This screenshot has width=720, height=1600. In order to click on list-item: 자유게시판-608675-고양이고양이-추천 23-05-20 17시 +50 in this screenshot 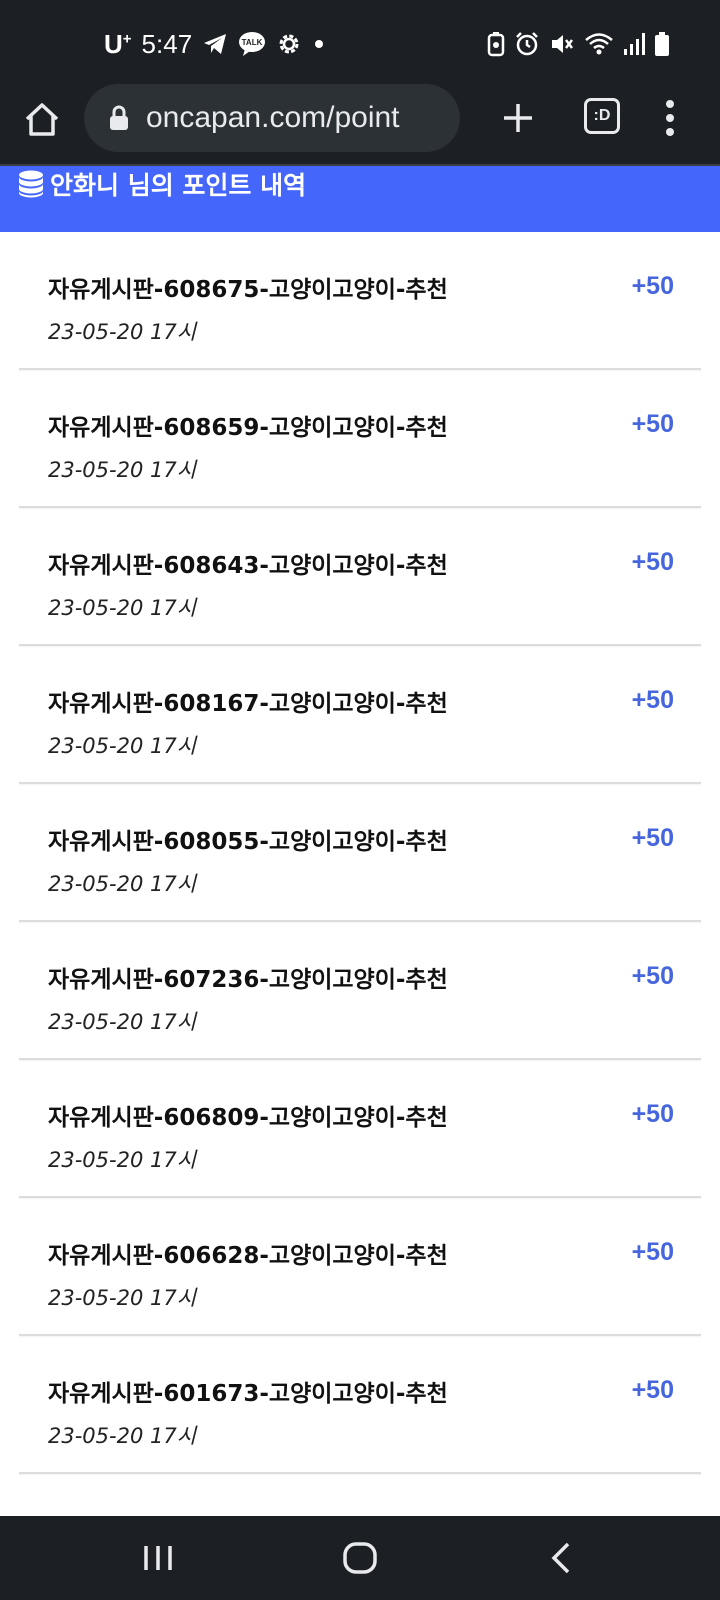, I will do `click(360, 301)`.